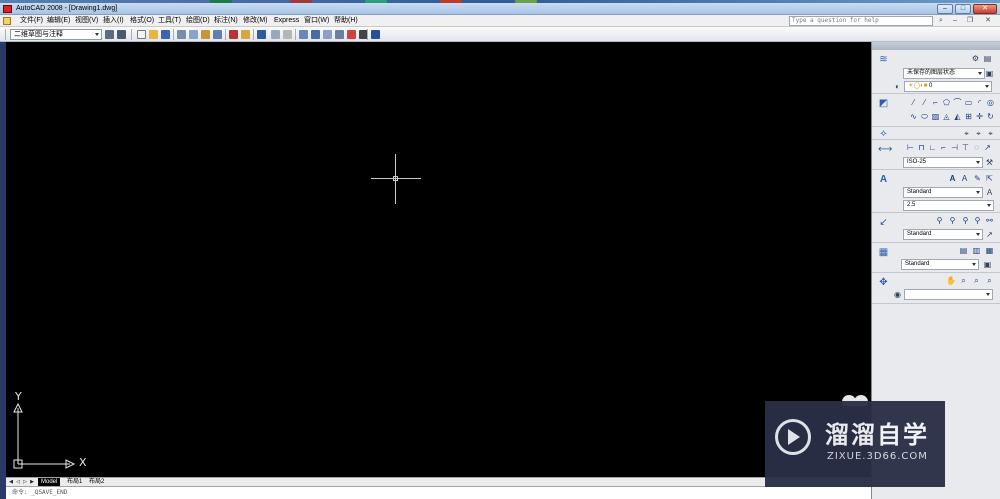  What do you see at coordinates (198, 21) in the screenshot?
I see `menu-draw: 绘图(D)` at bounding box center [198, 21].